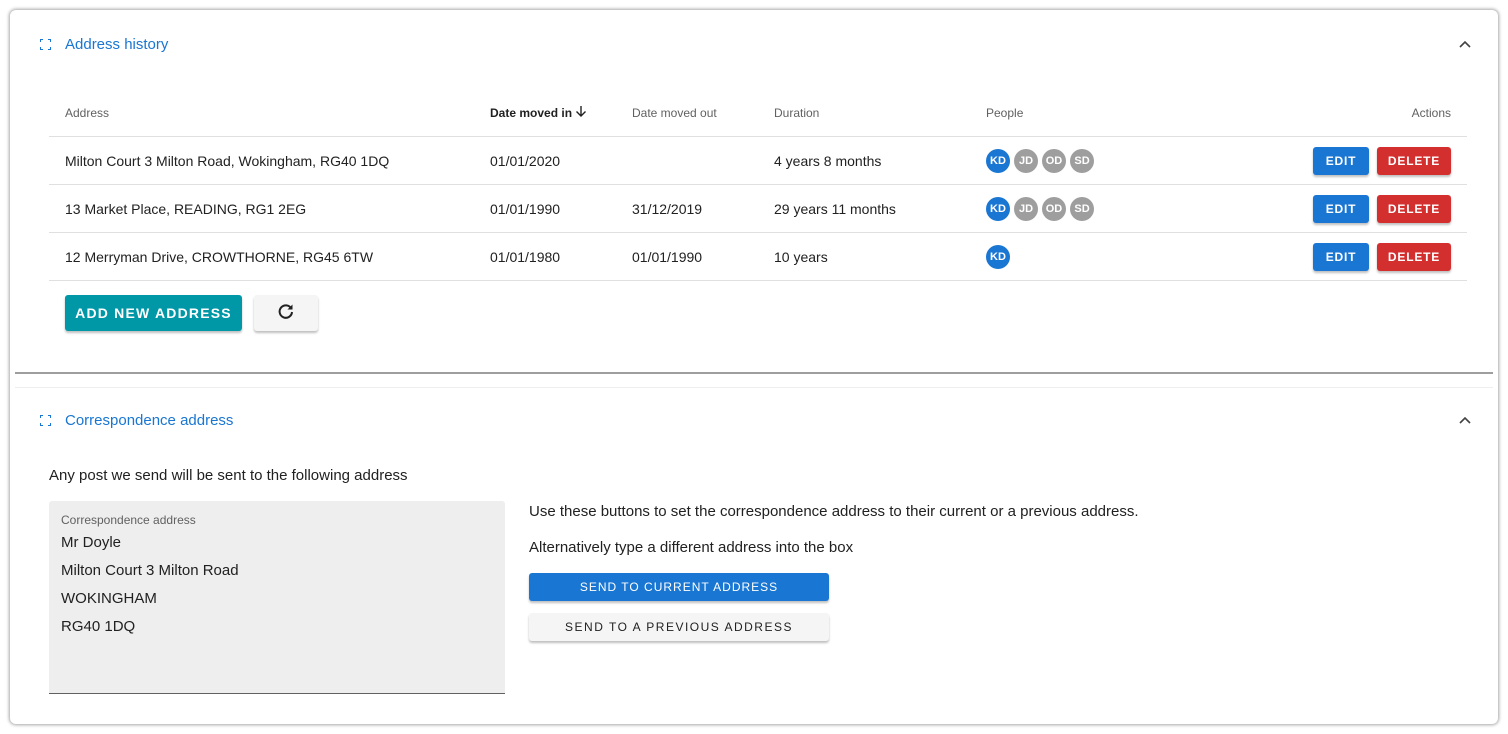 The height and width of the screenshot is (734, 1508). I want to click on duration-cell: 4 years 8 months, so click(828, 160).